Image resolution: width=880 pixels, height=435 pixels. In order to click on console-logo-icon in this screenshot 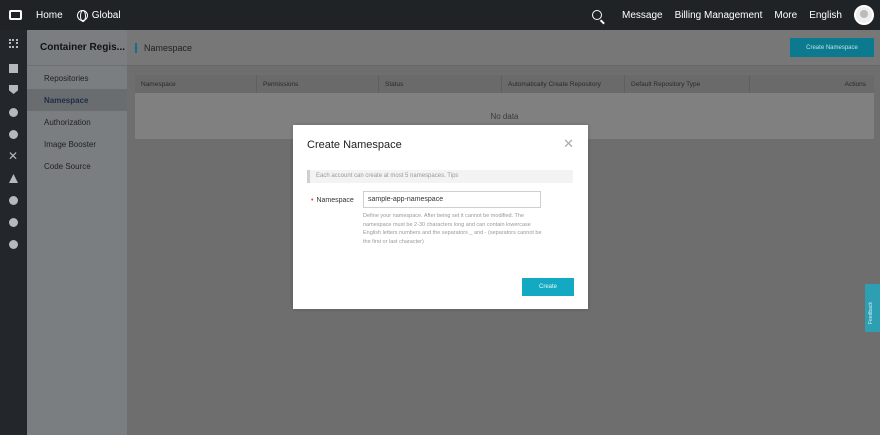, I will do `click(15, 15)`.